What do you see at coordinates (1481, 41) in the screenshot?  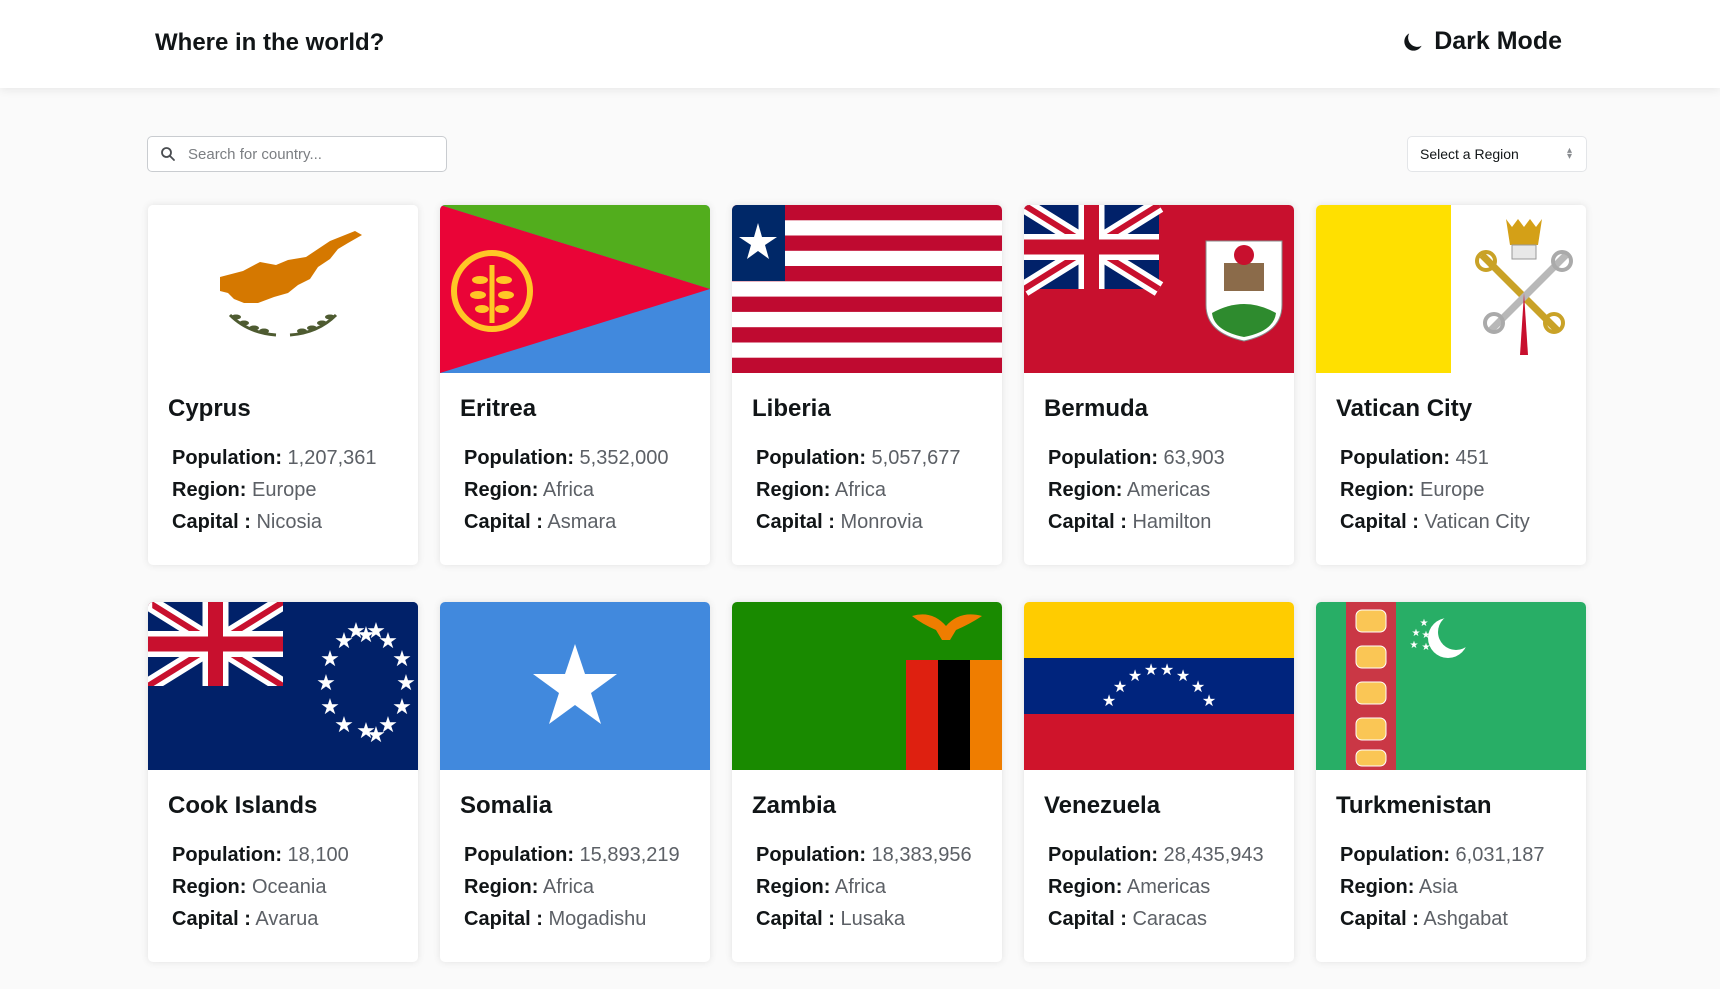 I see `dark-mode-toggle: Dark Mode` at bounding box center [1481, 41].